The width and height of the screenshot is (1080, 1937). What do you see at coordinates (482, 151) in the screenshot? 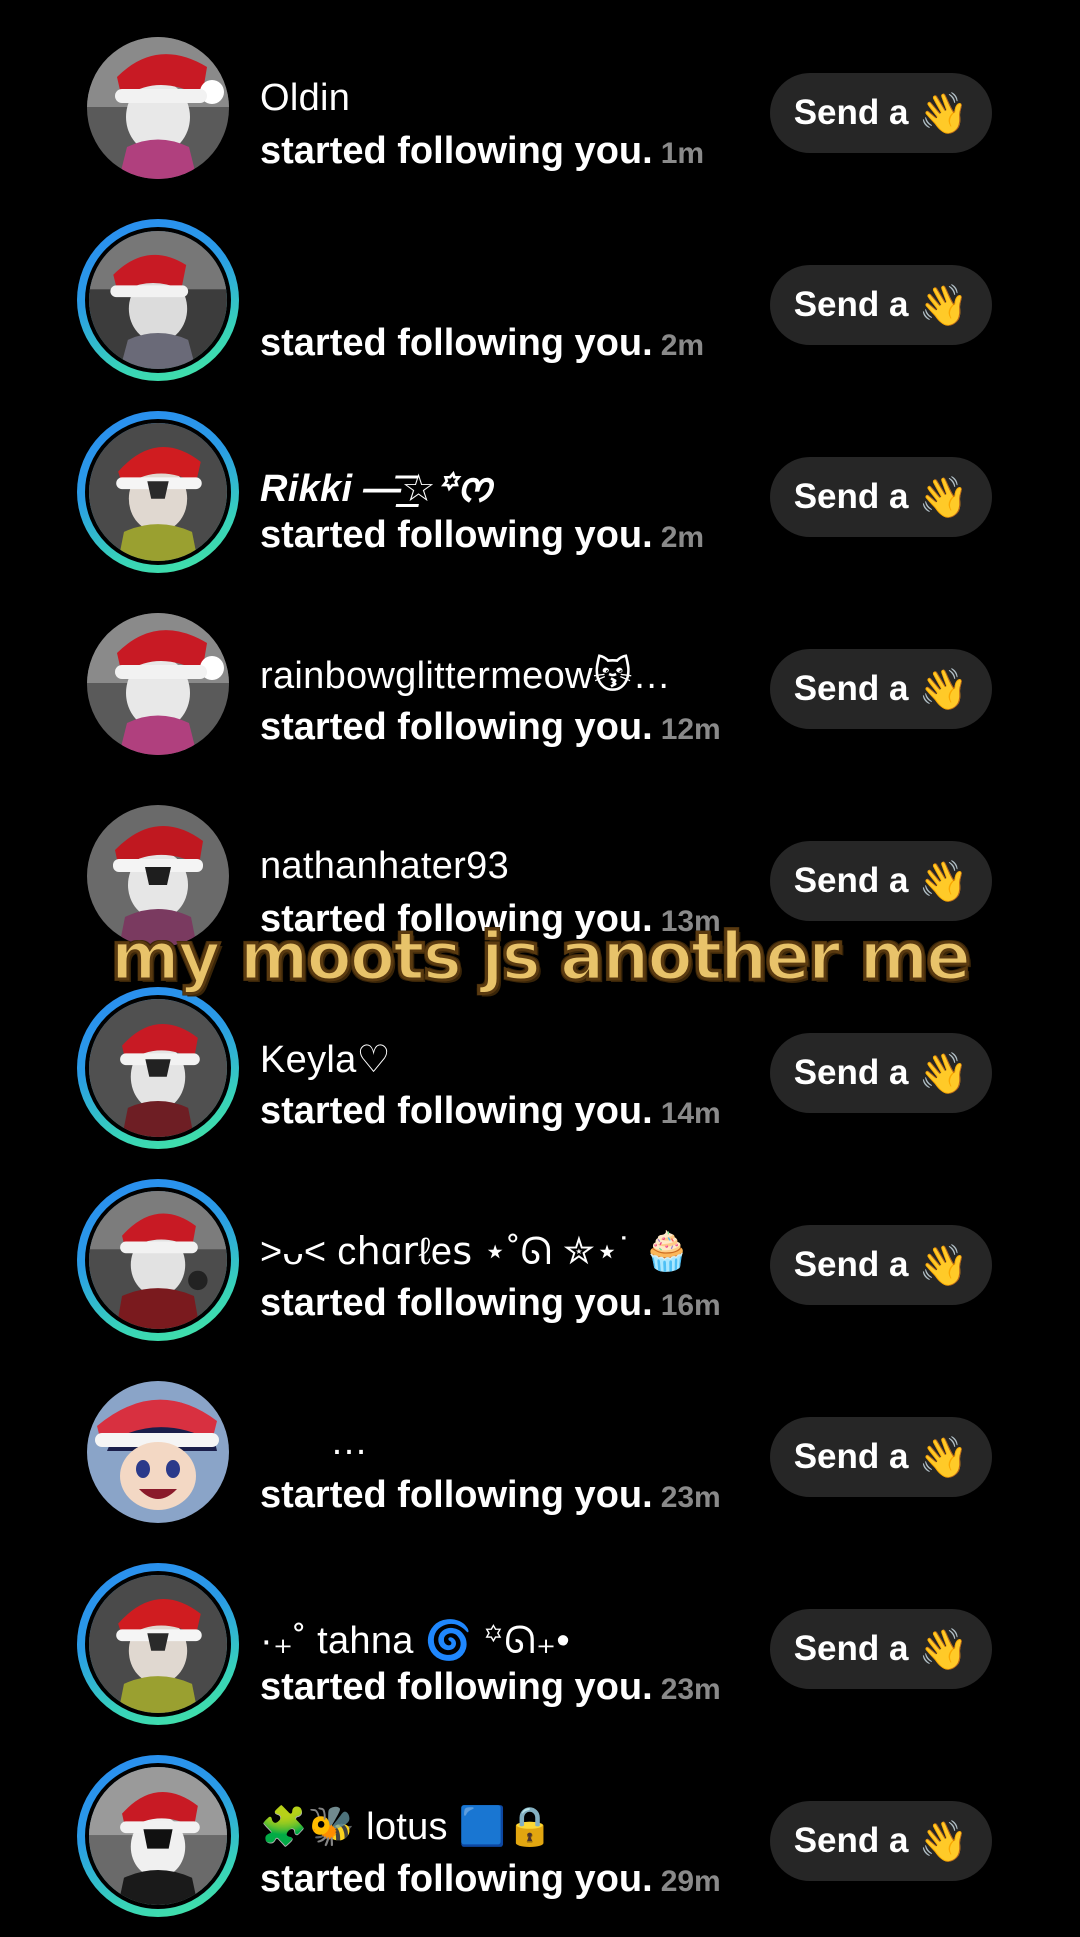
I see `follow-action-text: started following you. 1m` at bounding box center [482, 151].